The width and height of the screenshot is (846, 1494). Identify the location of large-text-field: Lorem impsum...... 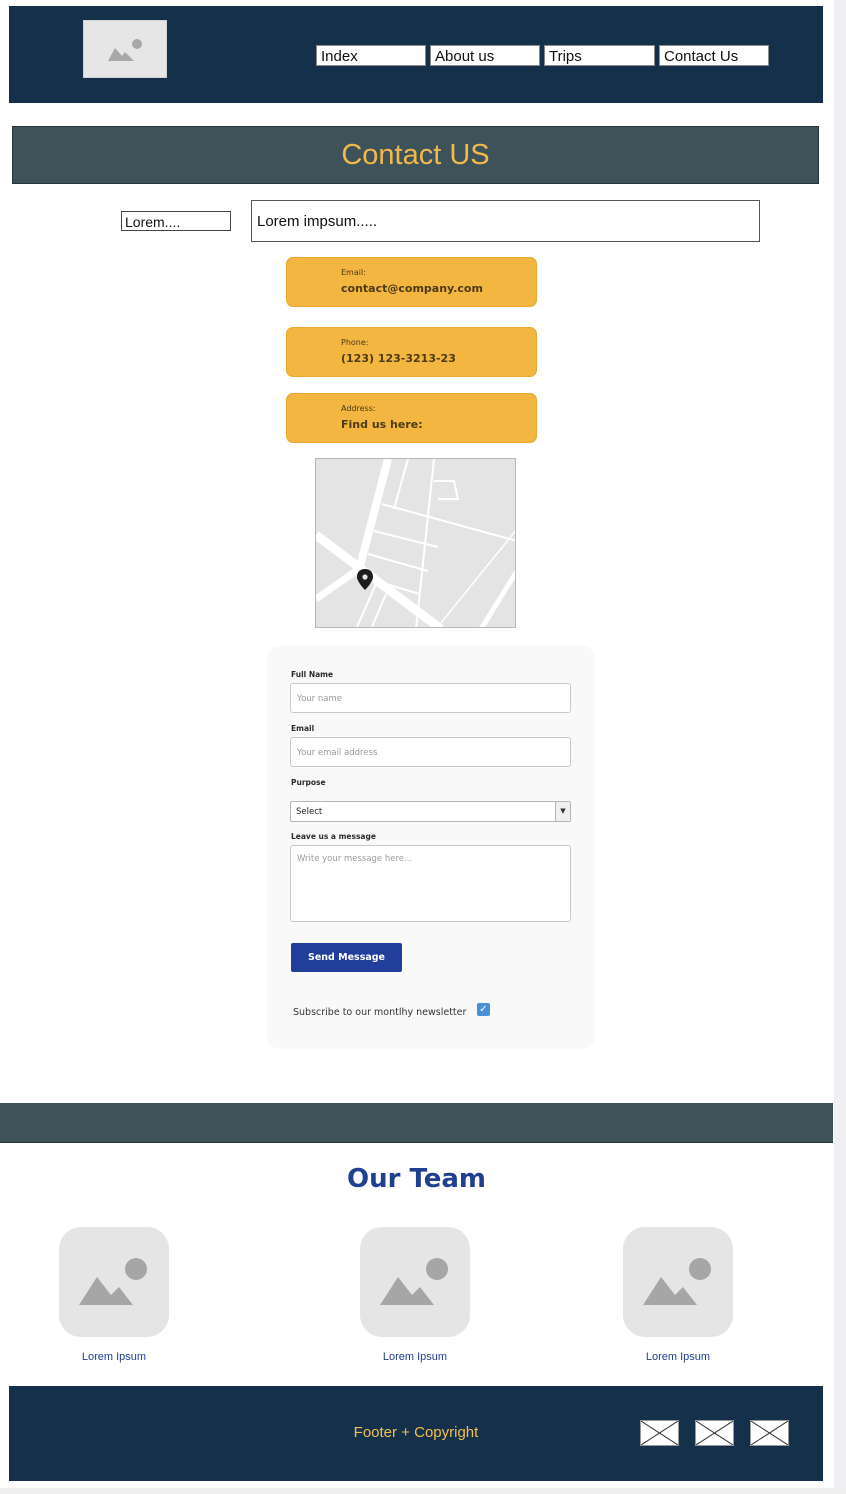
(505, 221).